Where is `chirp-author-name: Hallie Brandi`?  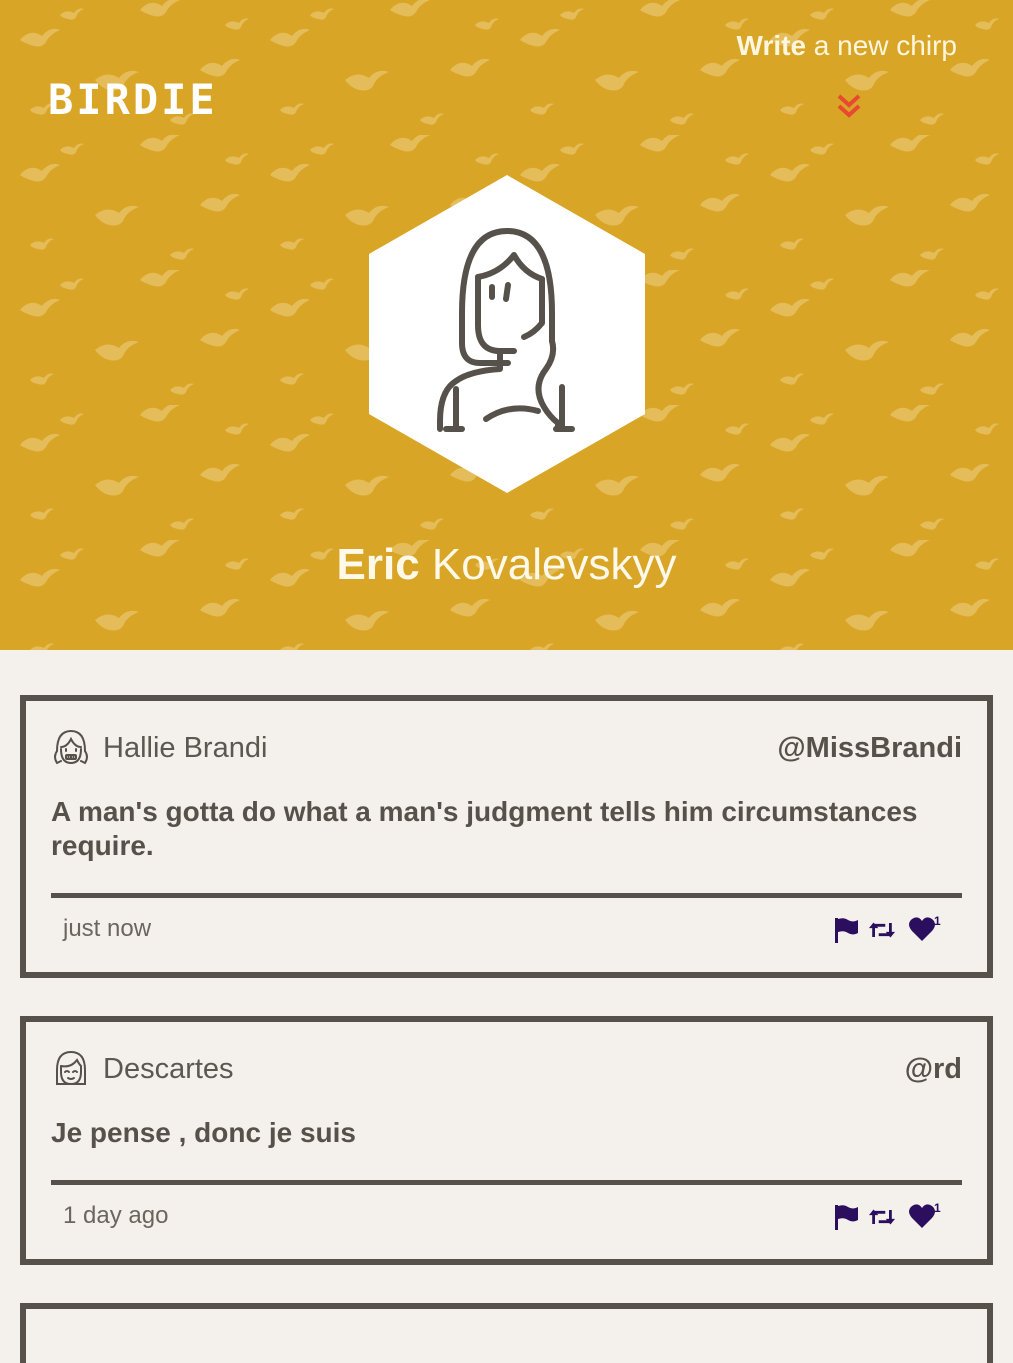 chirp-author-name: Hallie Brandi is located at coordinates (185, 748).